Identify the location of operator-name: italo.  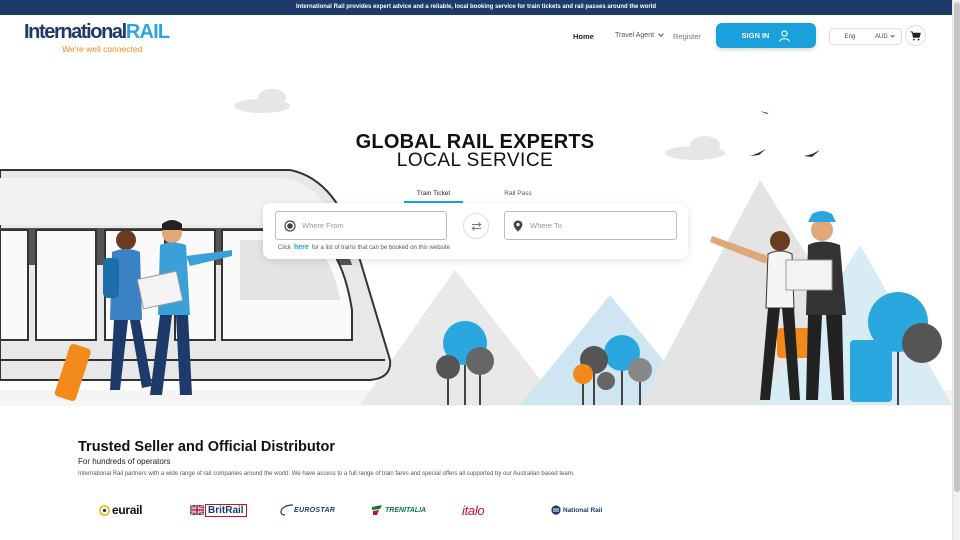
(473, 510).